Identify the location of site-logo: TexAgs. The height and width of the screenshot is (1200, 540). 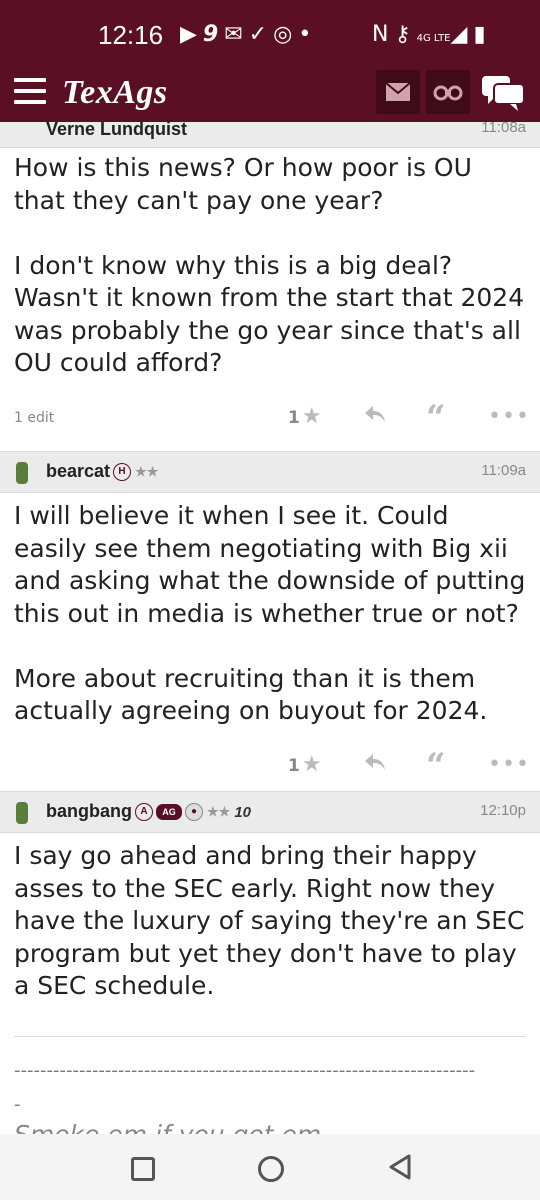
(115, 93).